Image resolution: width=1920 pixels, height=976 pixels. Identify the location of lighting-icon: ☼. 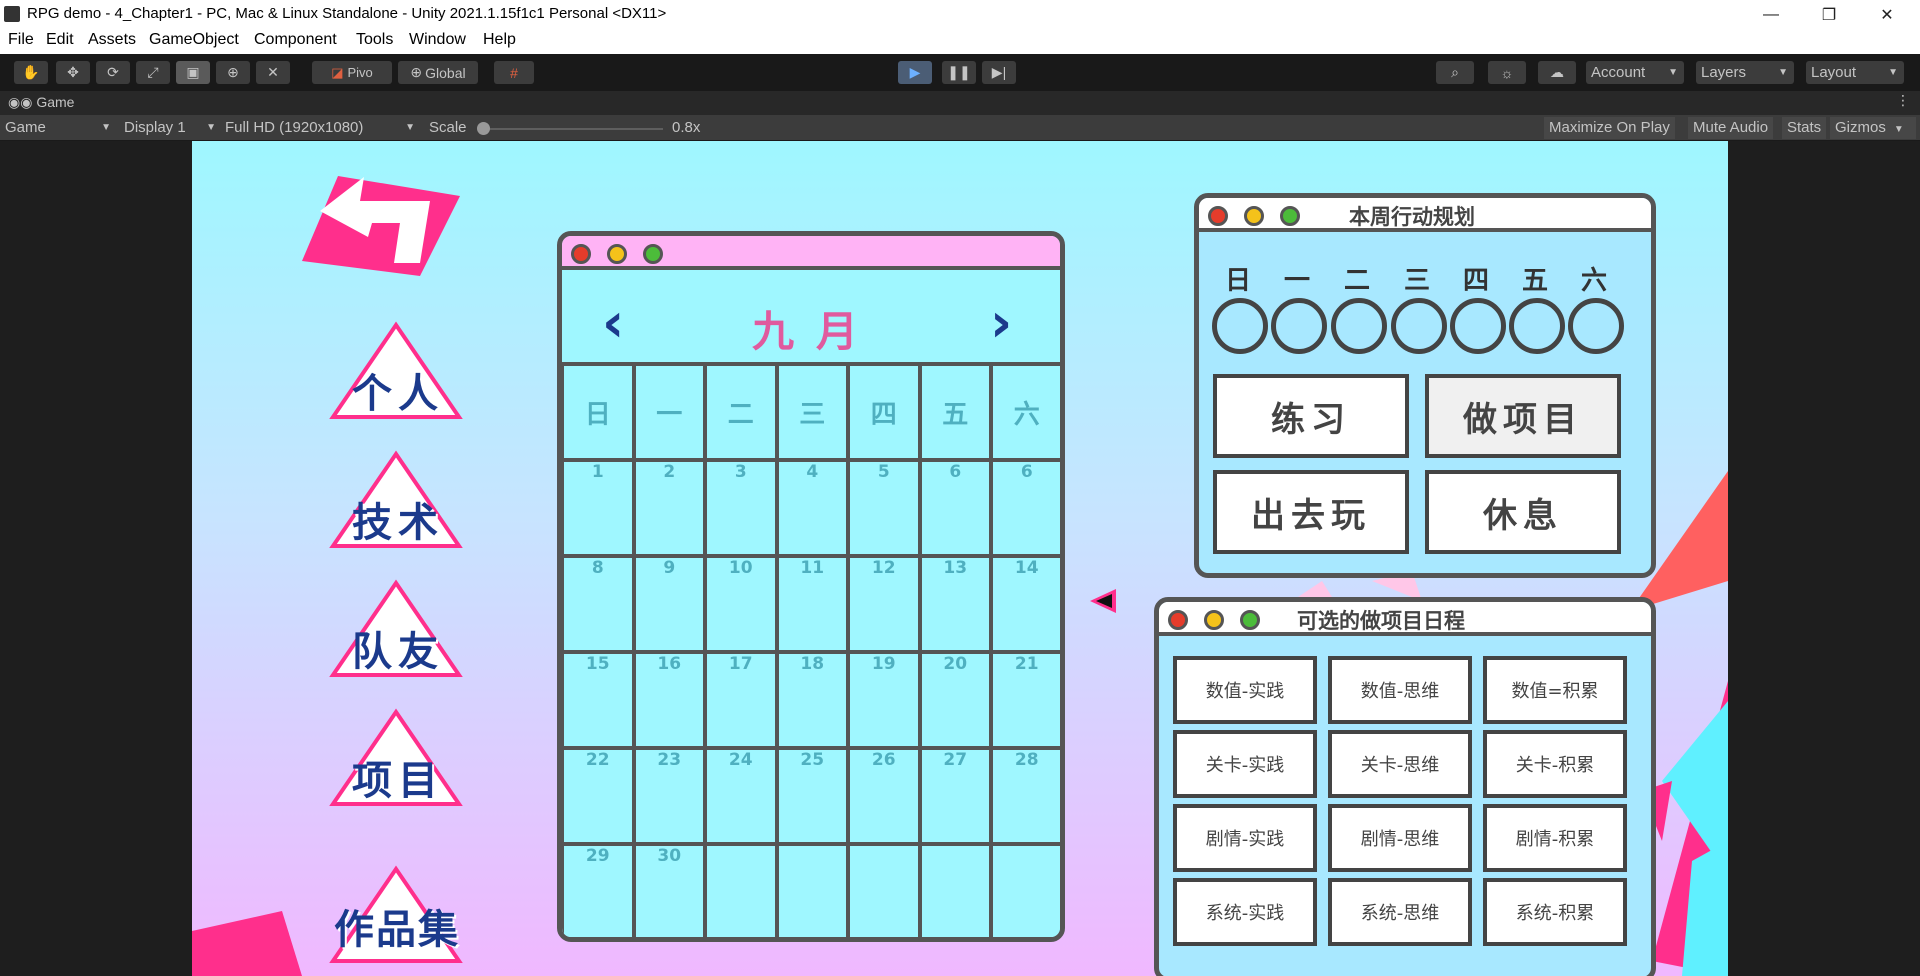
(1507, 72).